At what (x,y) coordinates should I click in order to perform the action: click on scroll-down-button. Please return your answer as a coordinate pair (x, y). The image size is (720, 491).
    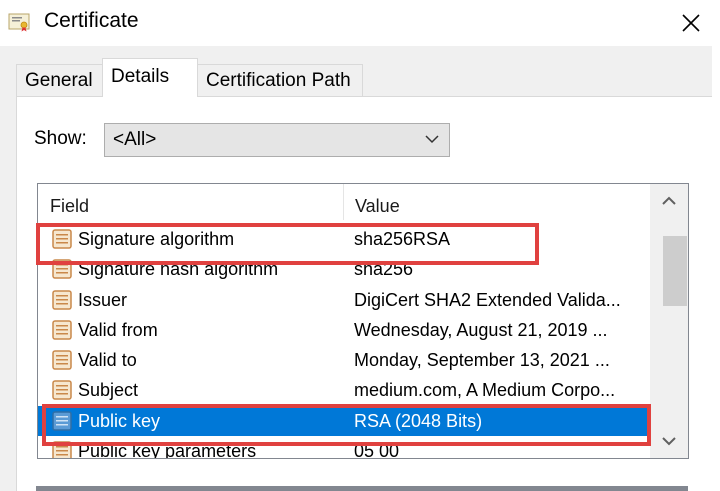
    Looking at the image, I should click on (669, 441).